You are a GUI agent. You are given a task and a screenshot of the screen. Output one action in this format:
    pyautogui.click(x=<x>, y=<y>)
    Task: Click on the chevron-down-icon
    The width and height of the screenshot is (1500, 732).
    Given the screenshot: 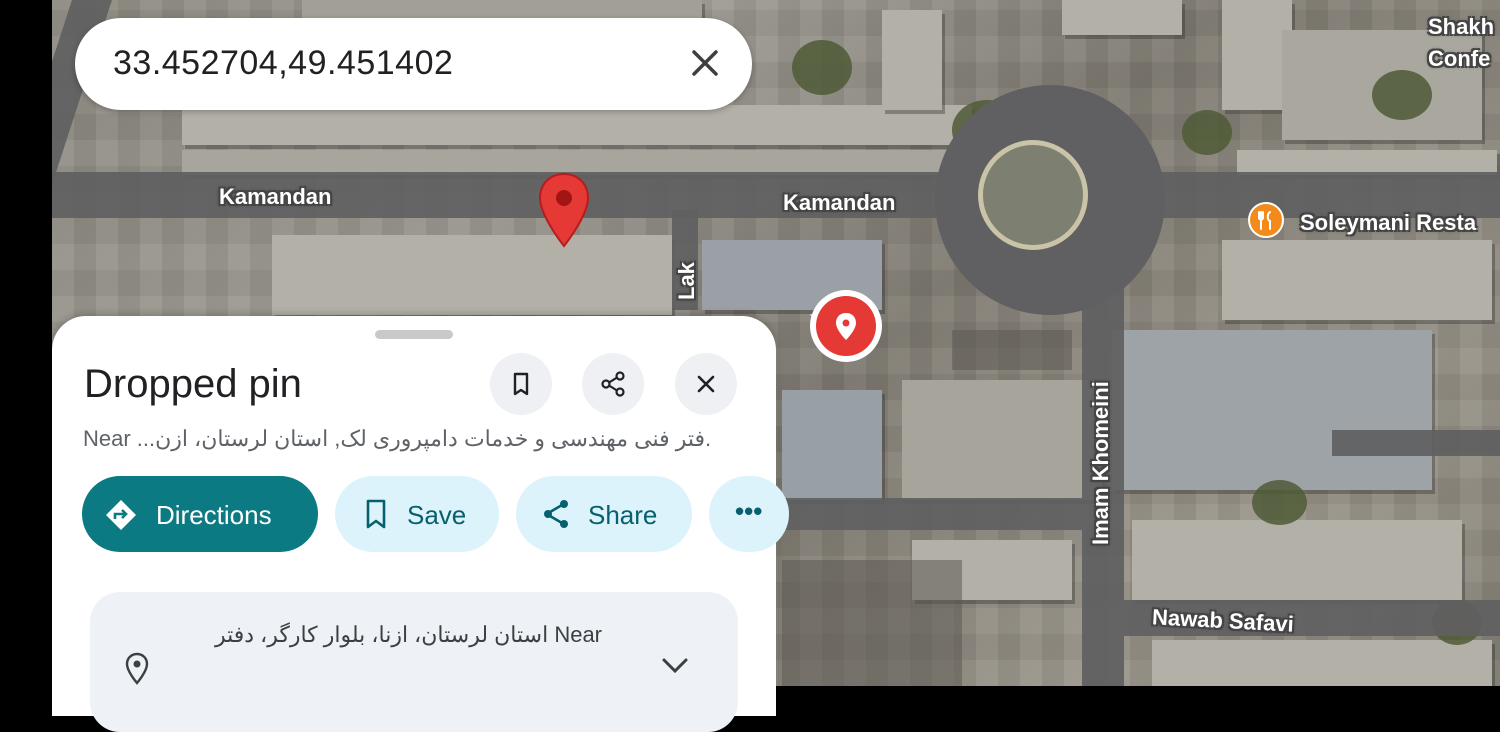 What is the action you would take?
    pyautogui.click(x=675, y=666)
    